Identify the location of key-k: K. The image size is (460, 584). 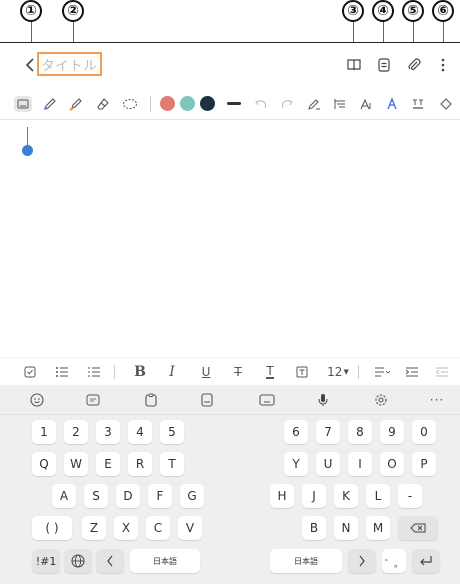
(346, 496).